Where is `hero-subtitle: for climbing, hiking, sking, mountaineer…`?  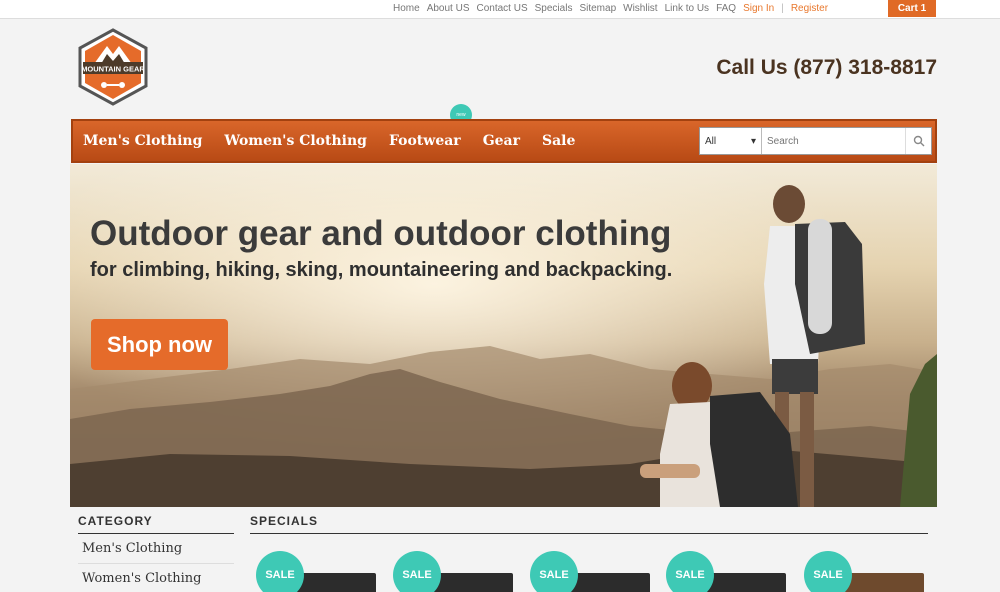
hero-subtitle: for climbing, hiking, sking, mountaineer… is located at coordinates (381, 270).